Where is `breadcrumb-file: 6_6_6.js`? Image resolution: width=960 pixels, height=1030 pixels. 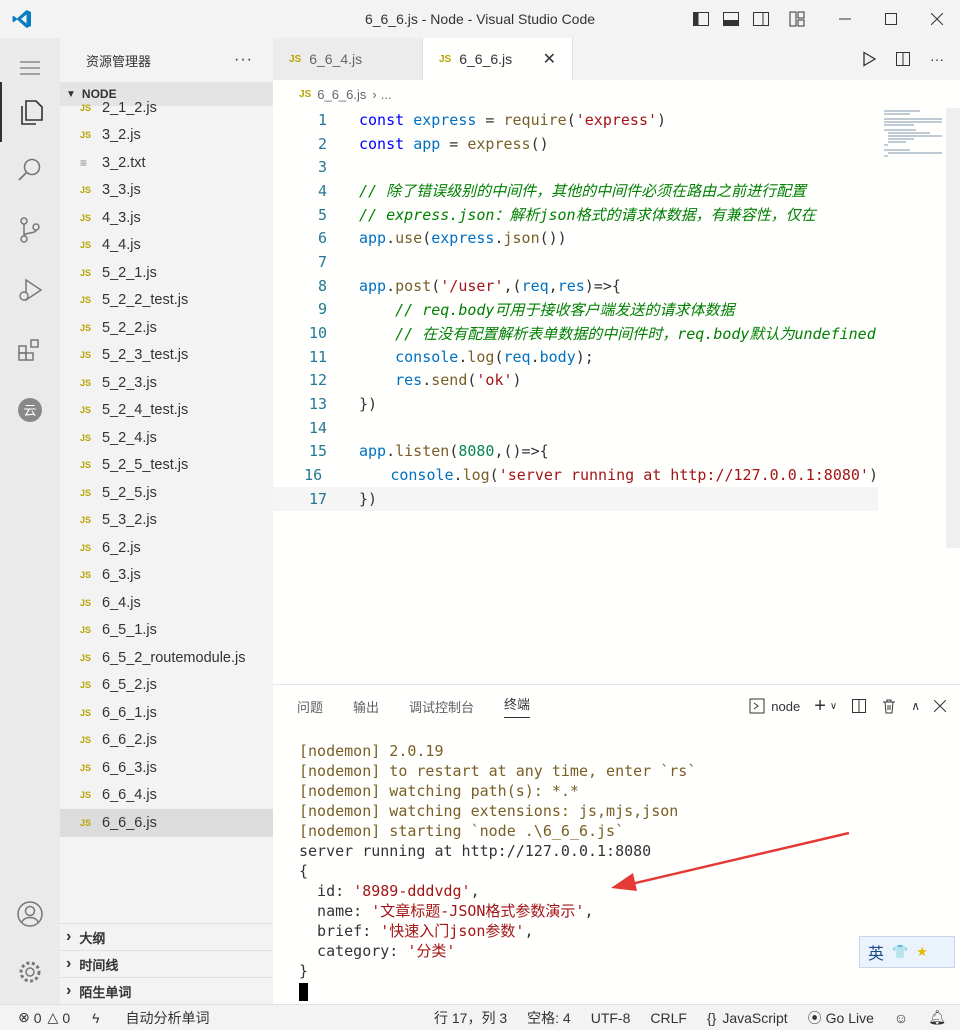
breadcrumb-file: 6_6_6.js is located at coordinates (341, 94).